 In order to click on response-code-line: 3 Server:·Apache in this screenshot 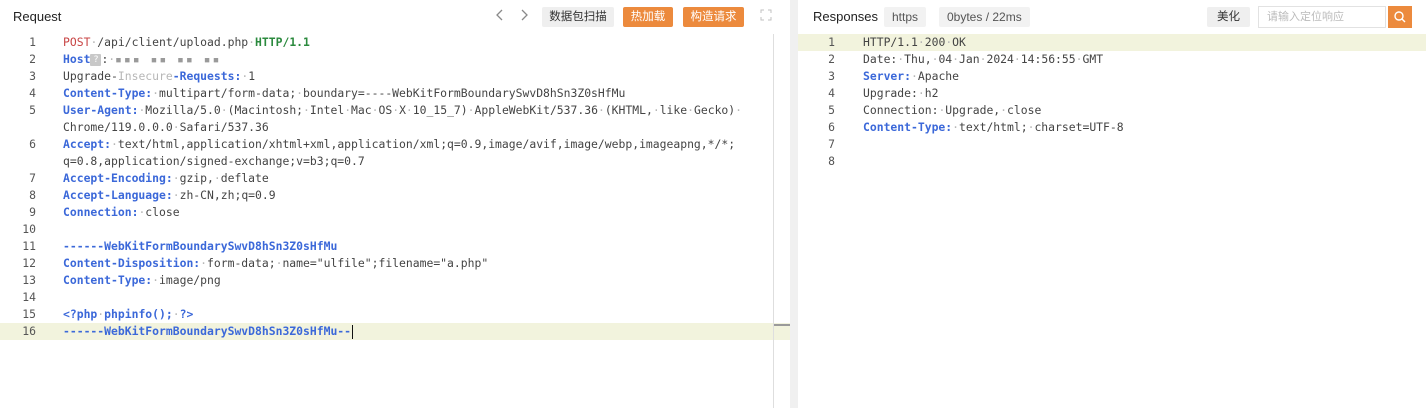, I will do `click(1112, 76)`.